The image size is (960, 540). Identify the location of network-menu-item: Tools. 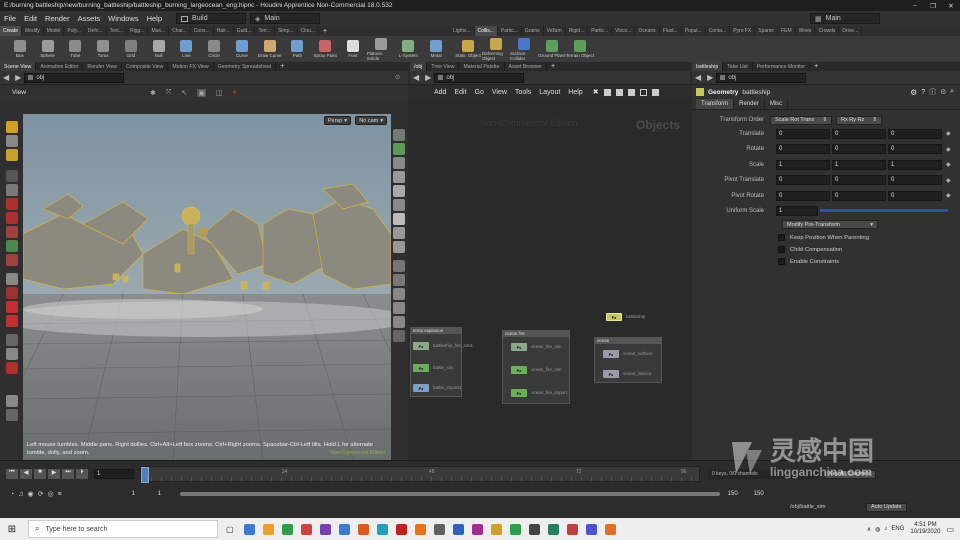
(523, 92).